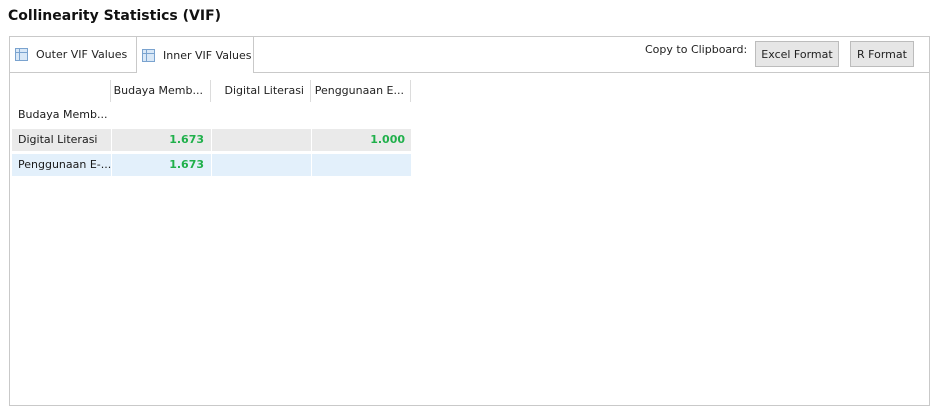  I want to click on tab-label: Outer VIF Values, so click(82, 54).